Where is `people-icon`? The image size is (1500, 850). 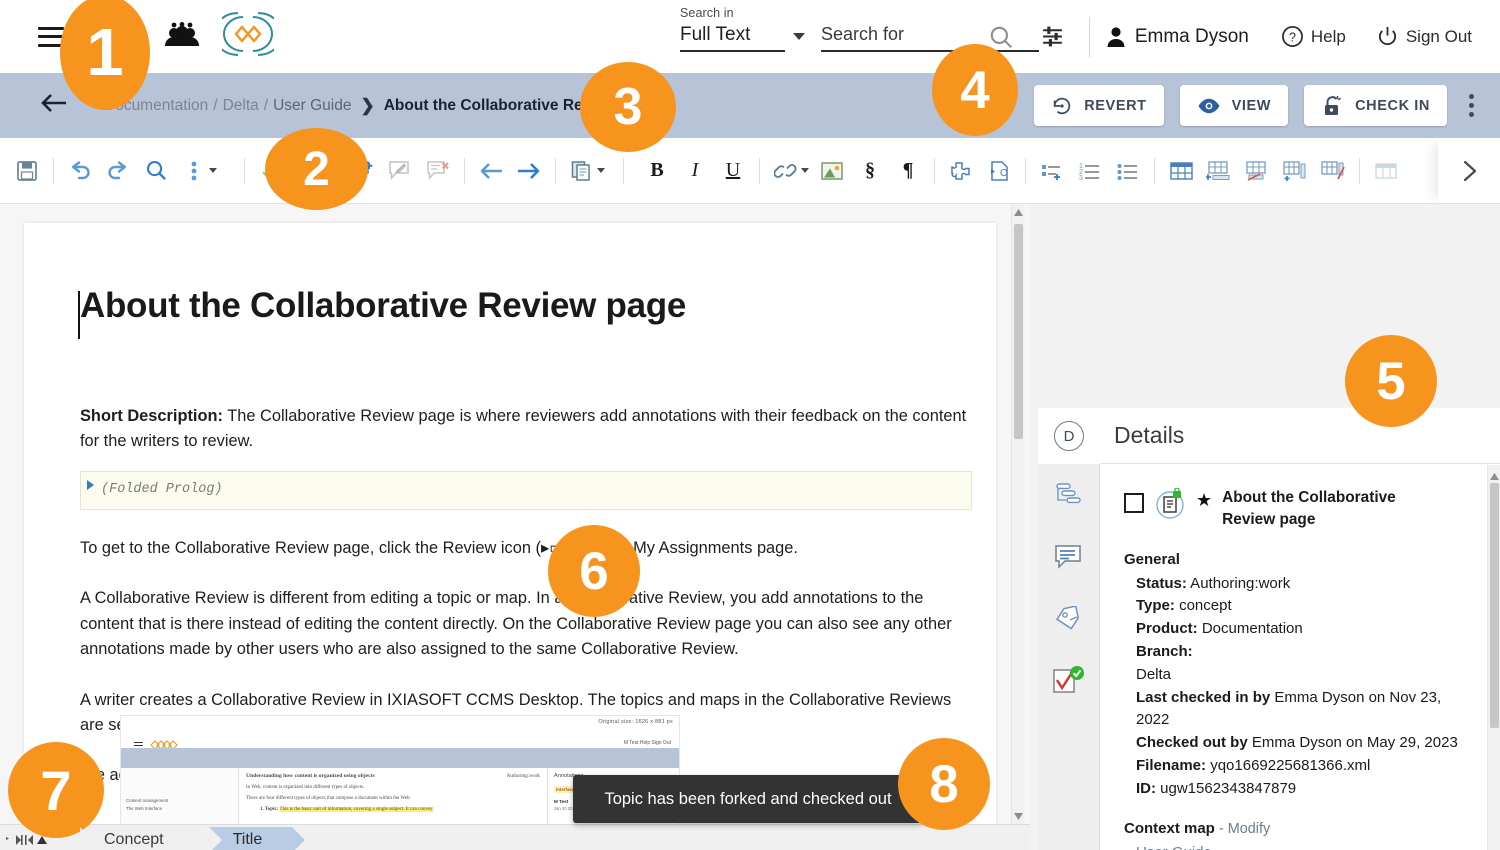
people-icon is located at coordinates (182, 36).